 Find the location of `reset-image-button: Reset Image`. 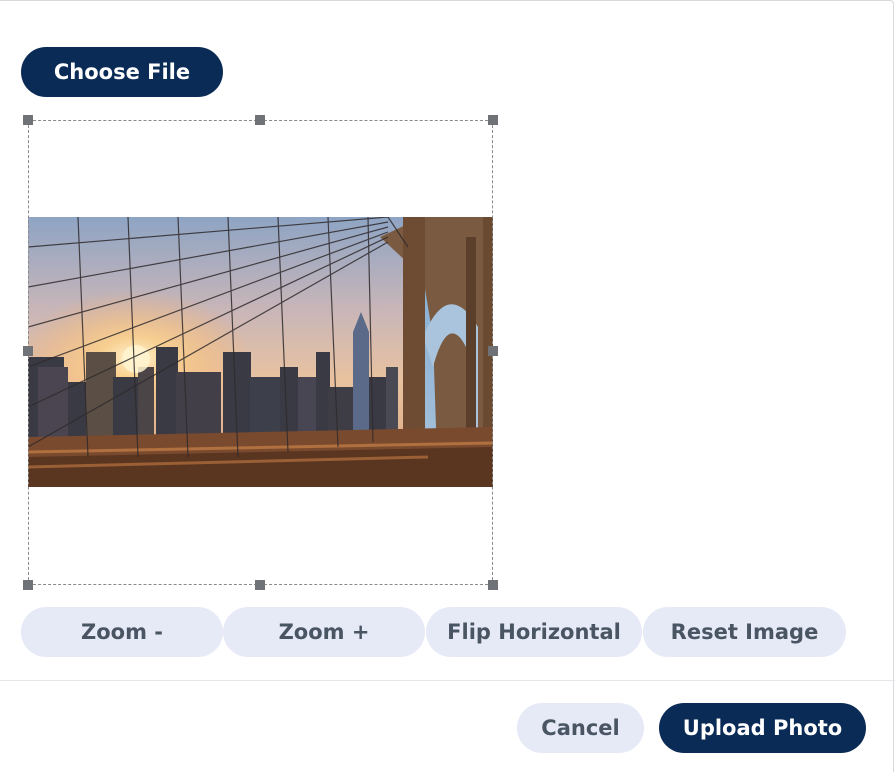

reset-image-button: Reset Image is located at coordinates (744, 632).